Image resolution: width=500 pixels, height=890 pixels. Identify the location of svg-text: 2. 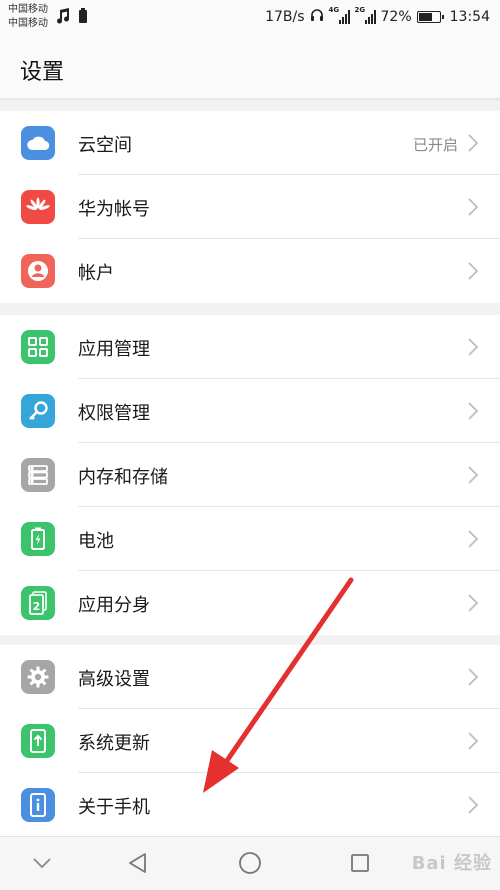
(37, 606).